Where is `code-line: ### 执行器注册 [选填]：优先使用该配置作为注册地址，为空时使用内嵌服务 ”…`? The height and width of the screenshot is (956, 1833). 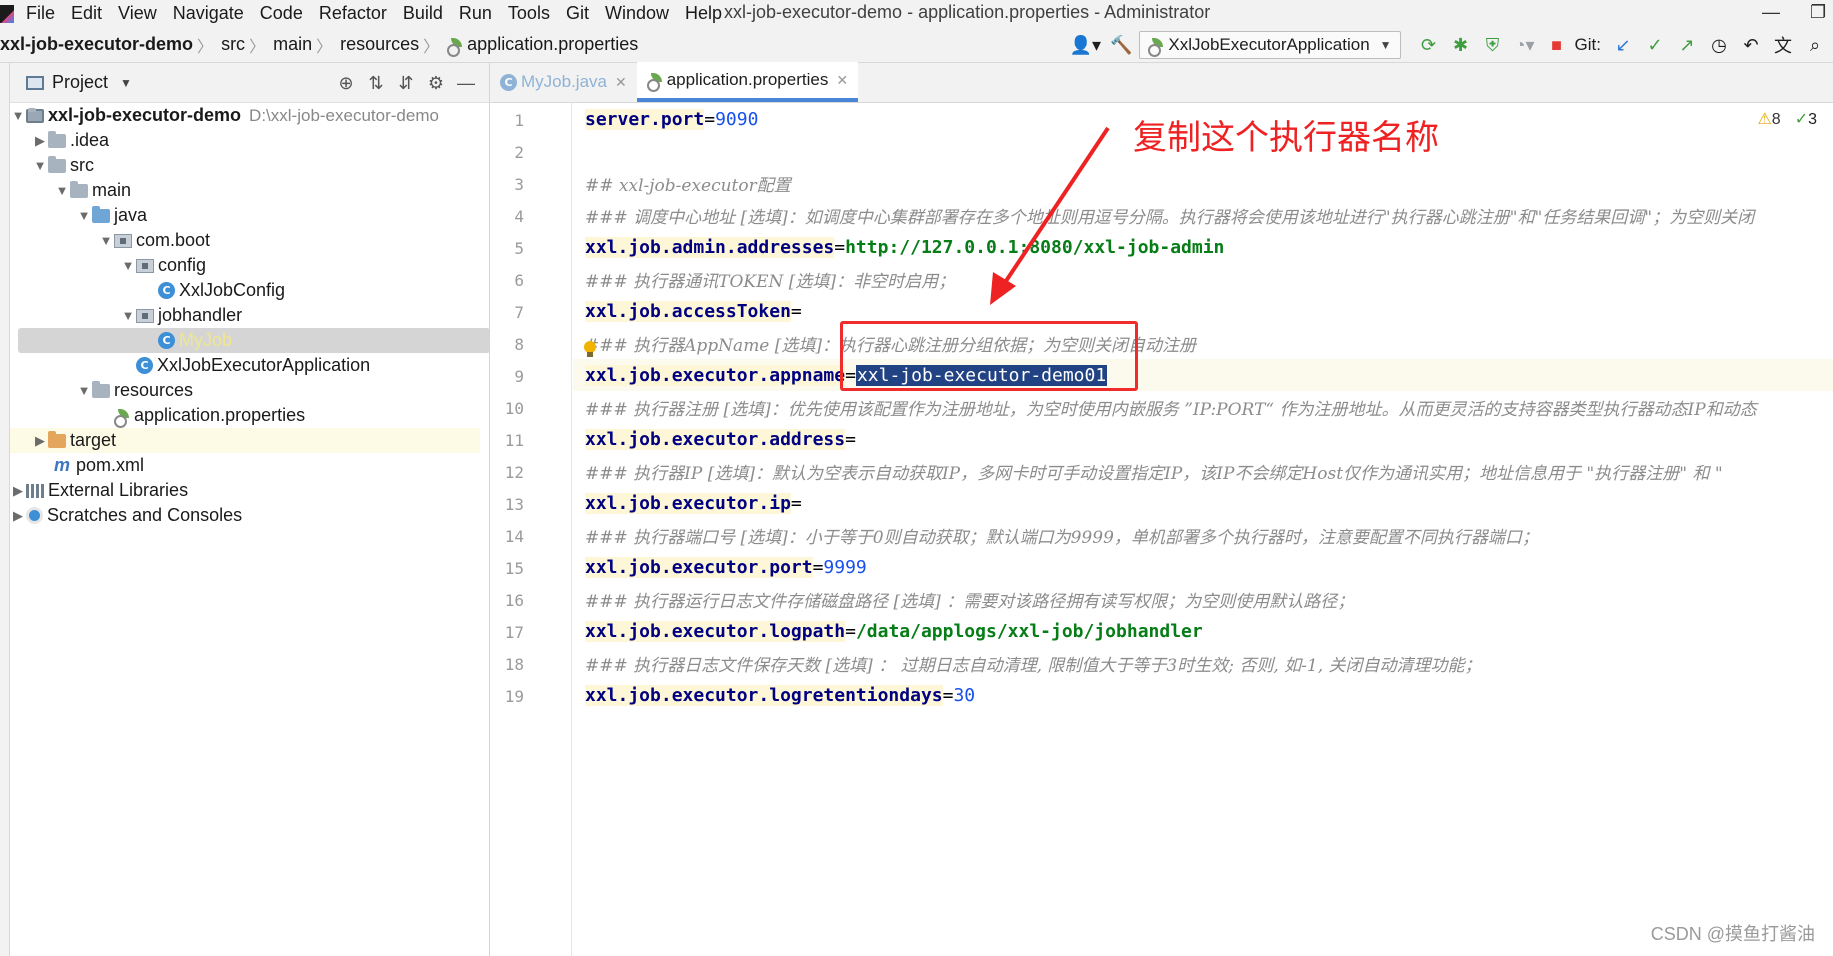 code-line: ### 执行器注册 [选填]：优先使用该配置作为注册地址，为空时使用内嵌服务 ”… is located at coordinates (1203, 407).